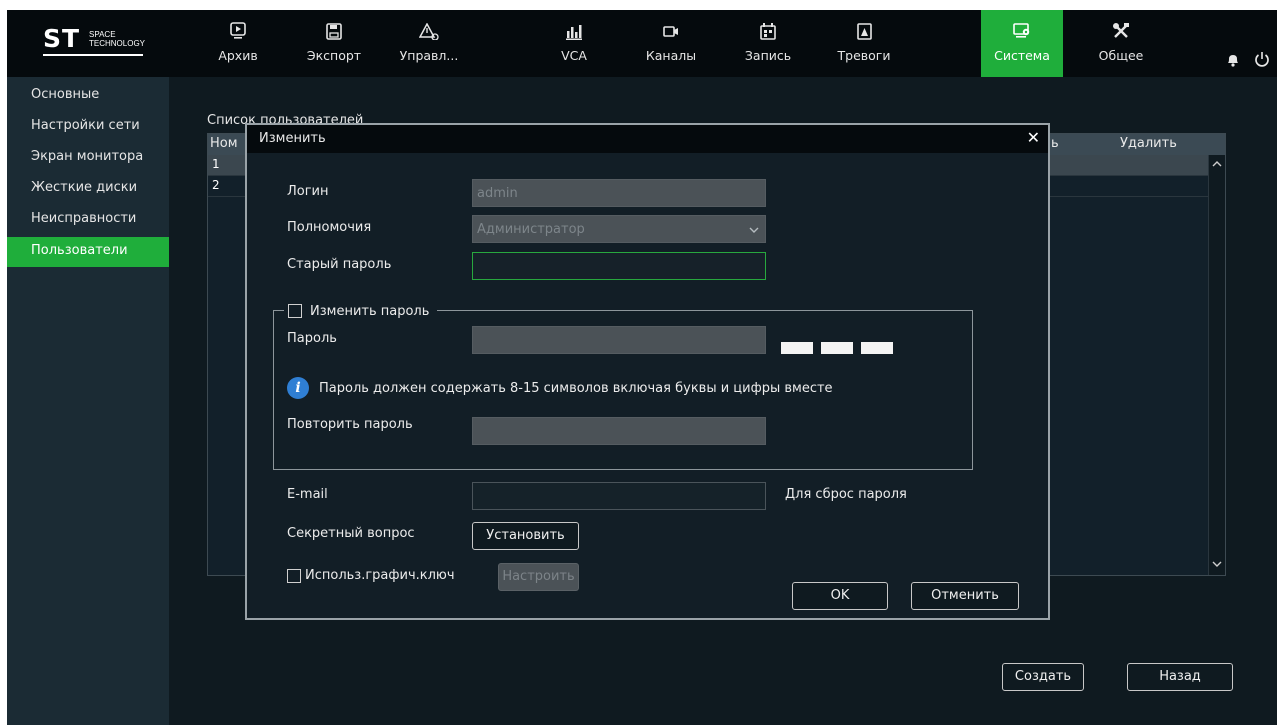  What do you see at coordinates (1216, 365) in the screenshot?
I see `table-scrollbar` at bounding box center [1216, 365].